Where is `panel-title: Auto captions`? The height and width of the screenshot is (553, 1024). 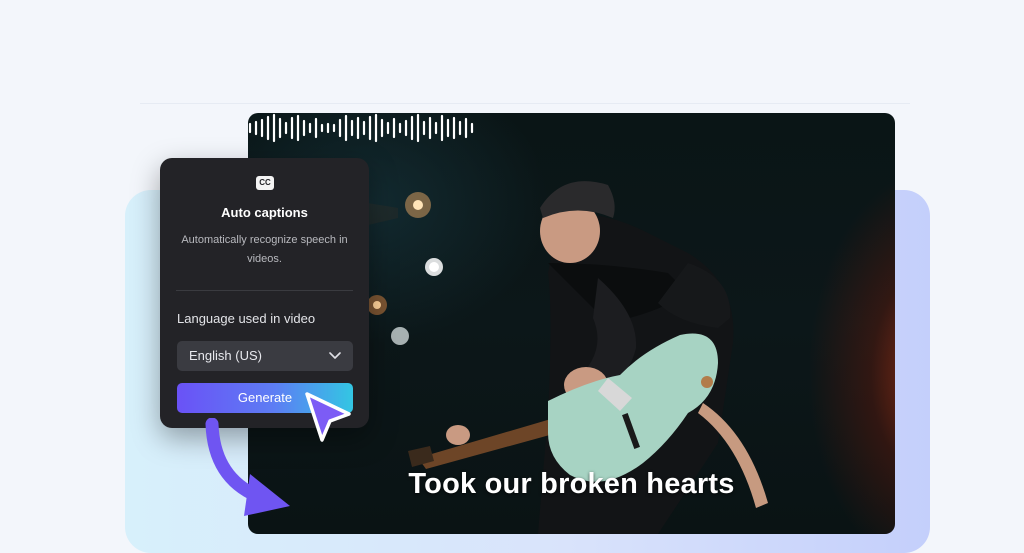 panel-title: Auto captions is located at coordinates (264, 212).